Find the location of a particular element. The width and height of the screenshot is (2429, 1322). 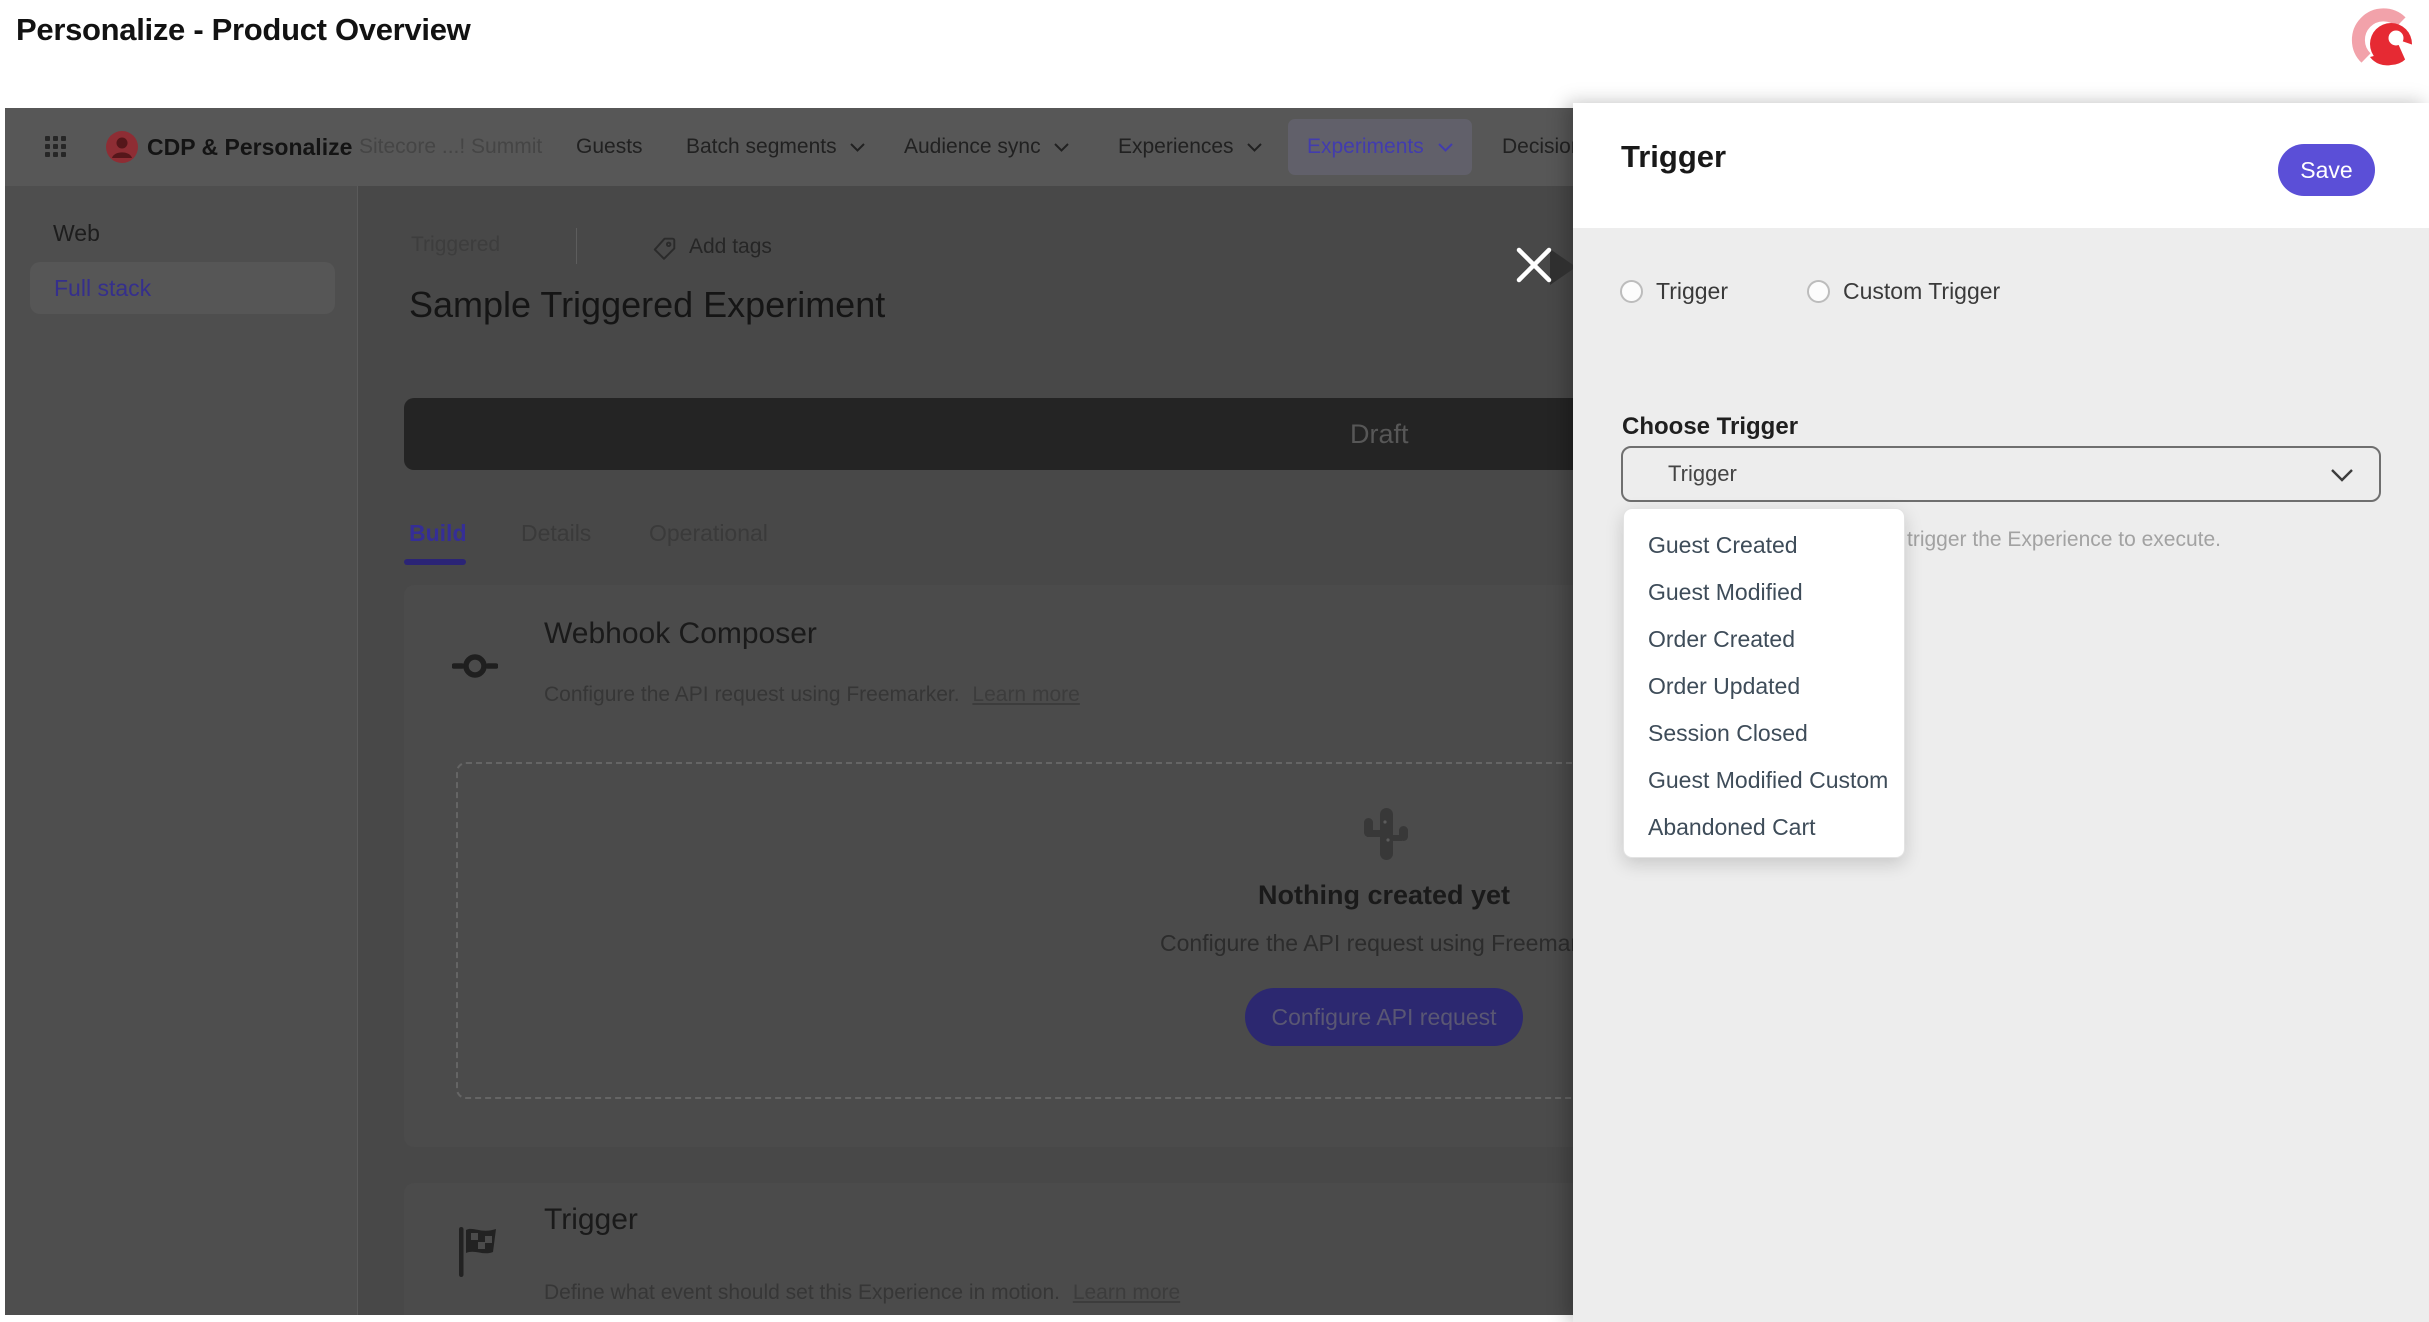

sitecore-personalize-logo-icon is located at coordinates (2386, 37).